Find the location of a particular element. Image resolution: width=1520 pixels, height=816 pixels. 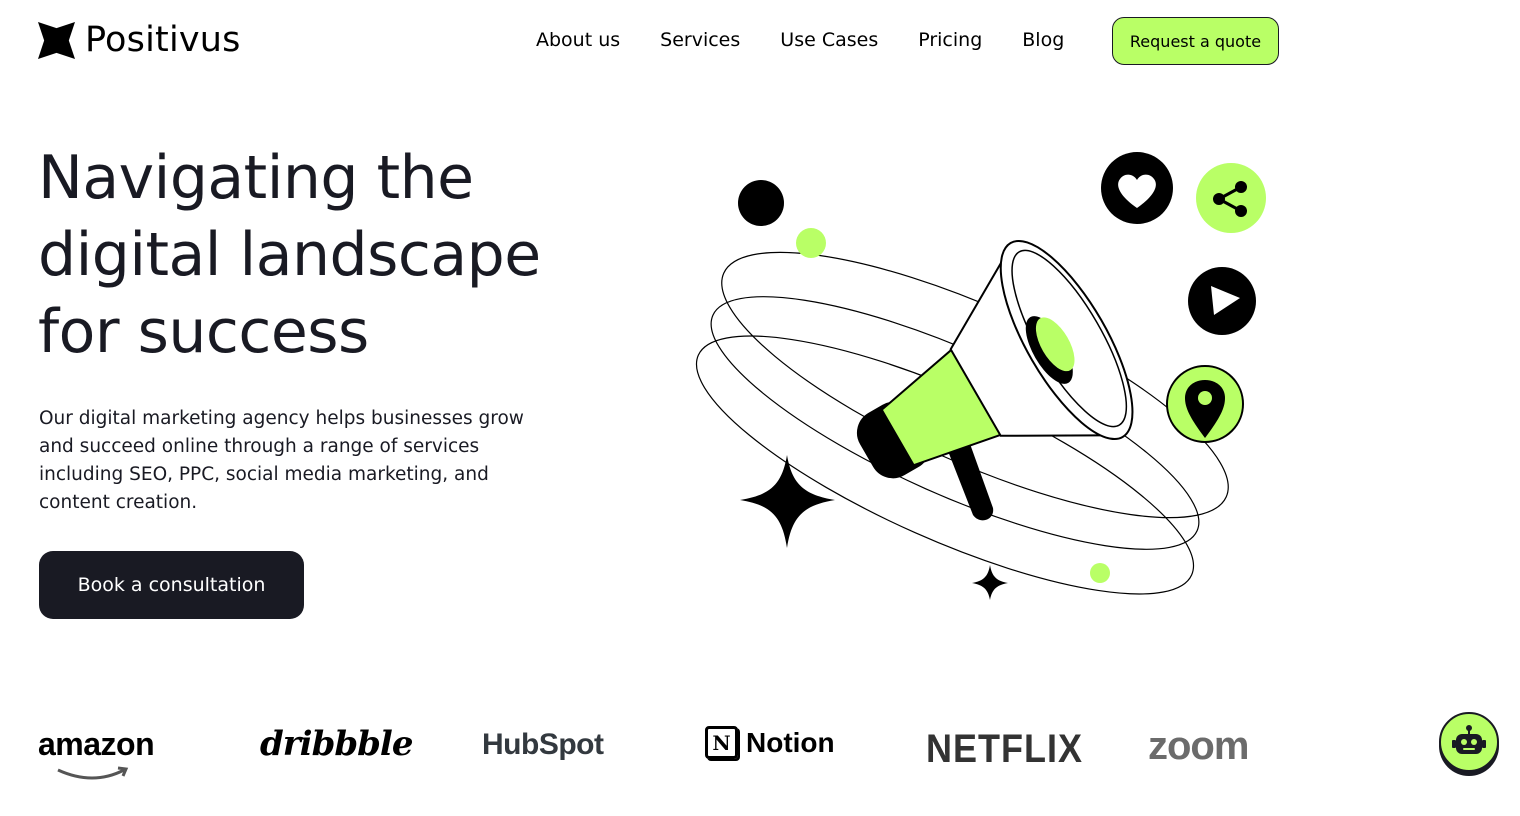

logo-notion: N Notion is located at coordinates (770, 742).